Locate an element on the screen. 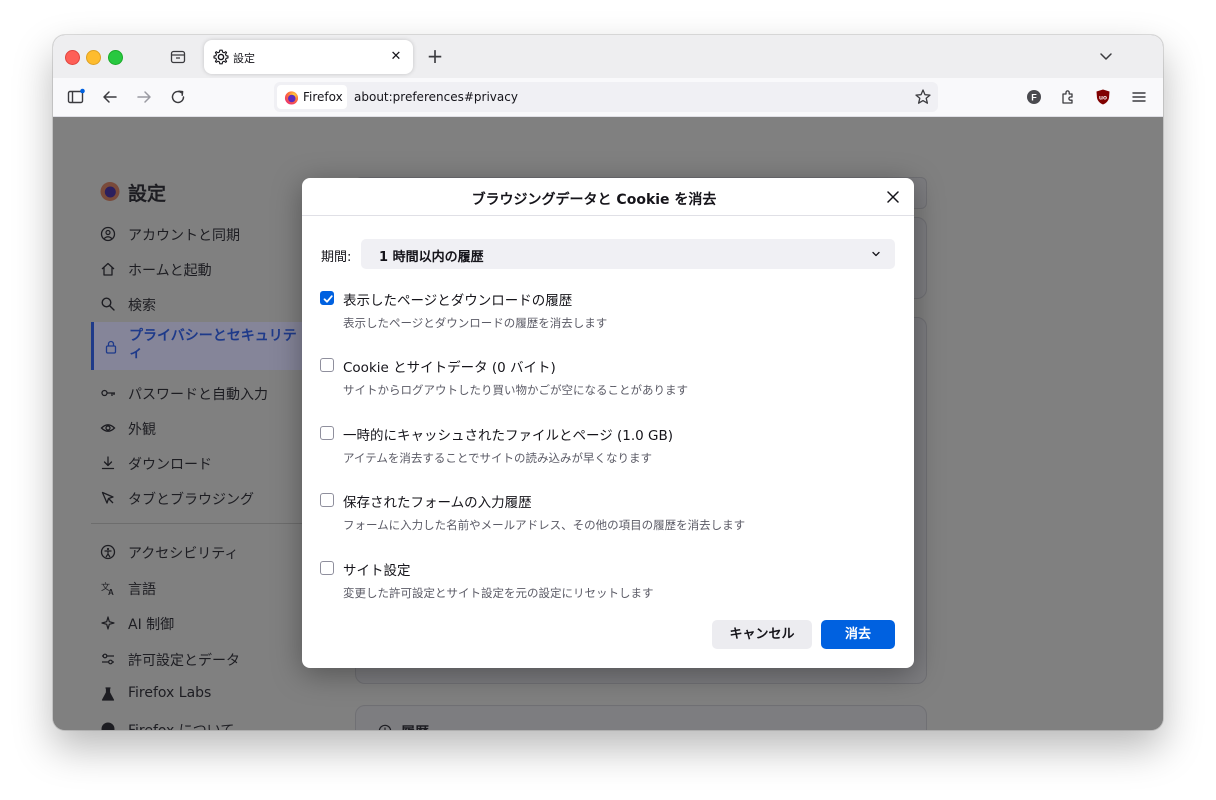  cursor-icon is located at coordinates (107, 497).